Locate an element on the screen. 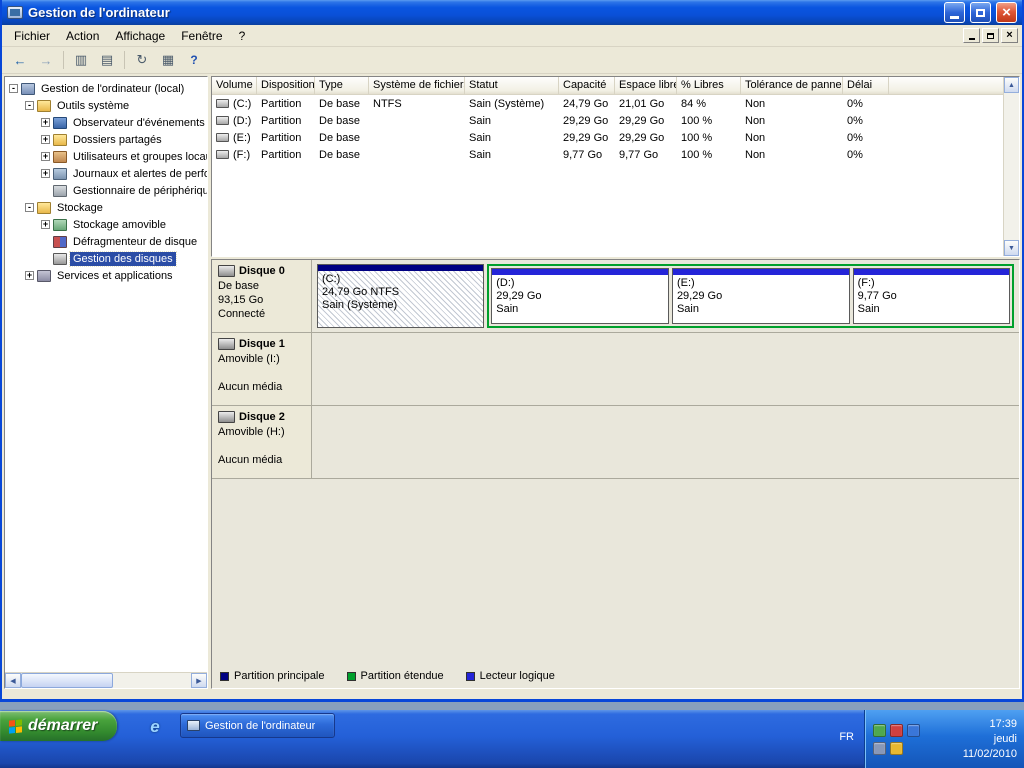 Image resolution: width=1024 pixels, height=768 pixels. legend-label: Lecteur logique is located at coordinates (517, 676).